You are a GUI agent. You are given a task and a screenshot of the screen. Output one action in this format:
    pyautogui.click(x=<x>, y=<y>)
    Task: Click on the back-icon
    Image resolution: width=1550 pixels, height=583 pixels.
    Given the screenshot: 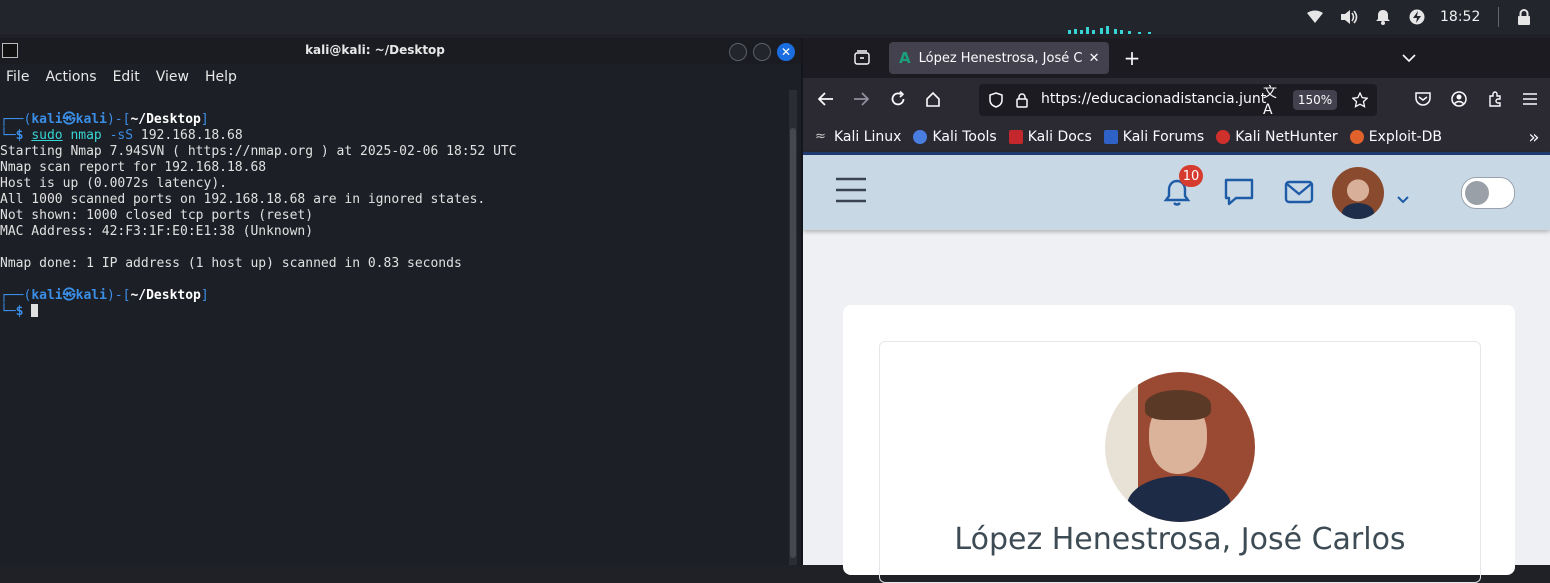 What is the action you would take?
    pyautogui.click(x=826, y=99)
    